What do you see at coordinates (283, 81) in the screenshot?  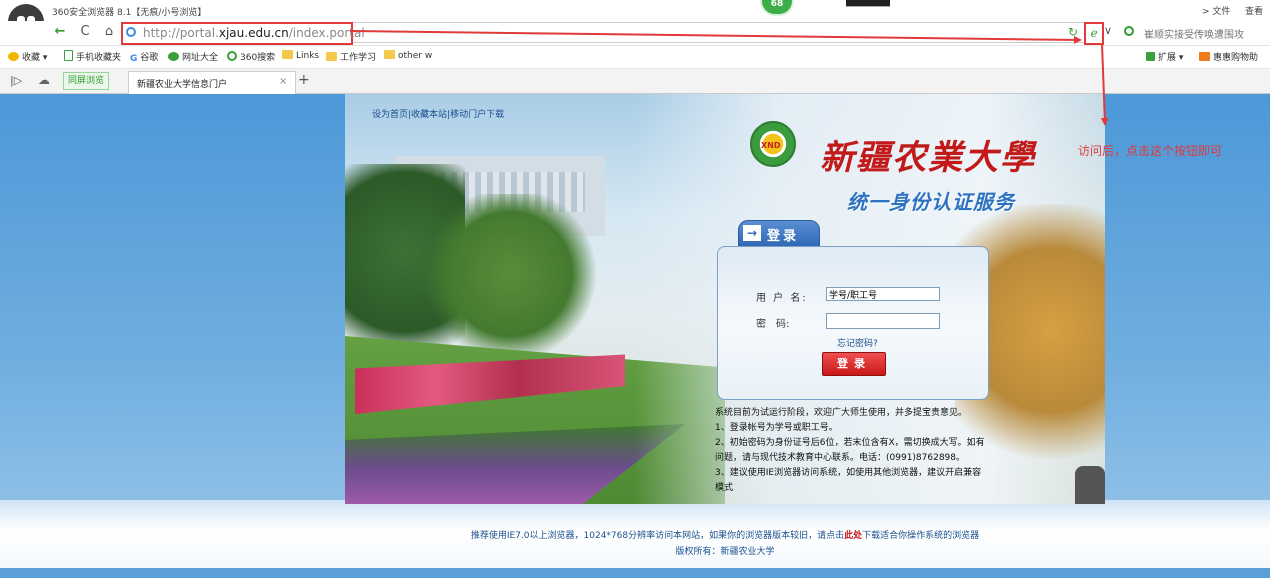 I see `close-icon: ×` at bounding box center [283, 81].